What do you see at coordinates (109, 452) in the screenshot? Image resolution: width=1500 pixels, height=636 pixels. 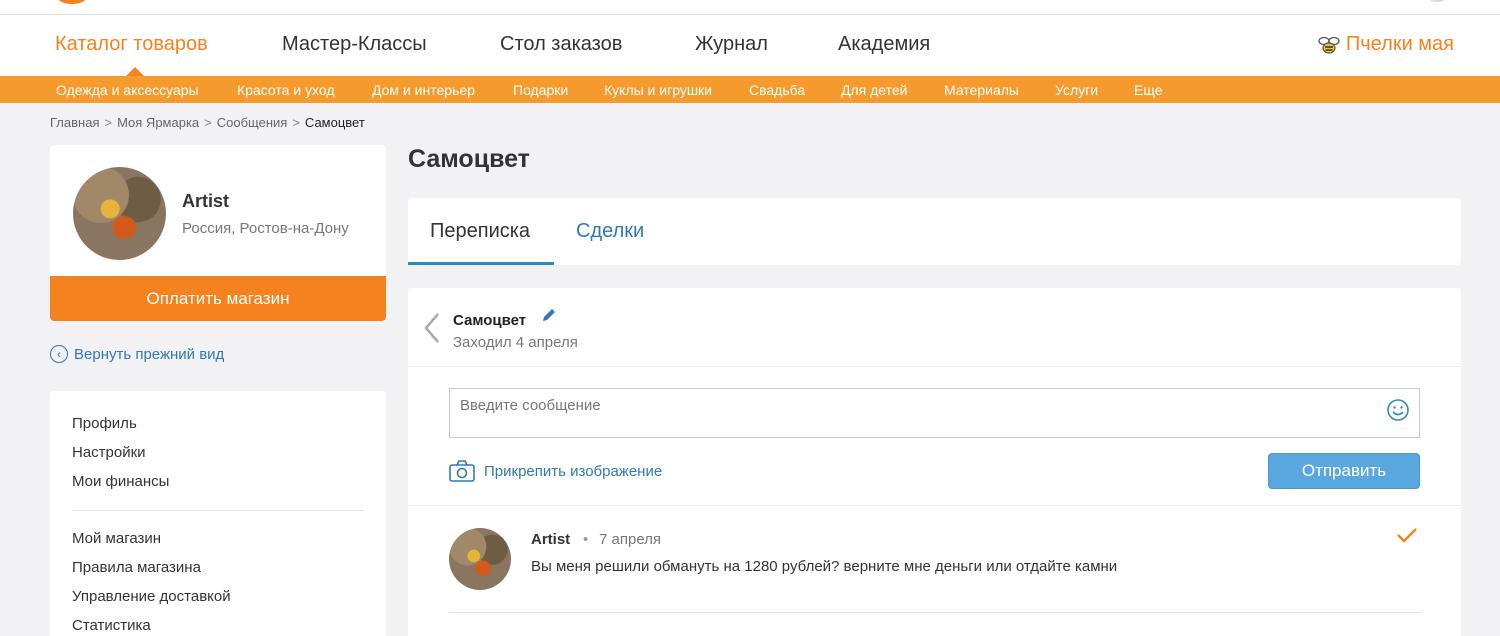 I see `menu-settings: Настройки` at bounding box center [109, 452].